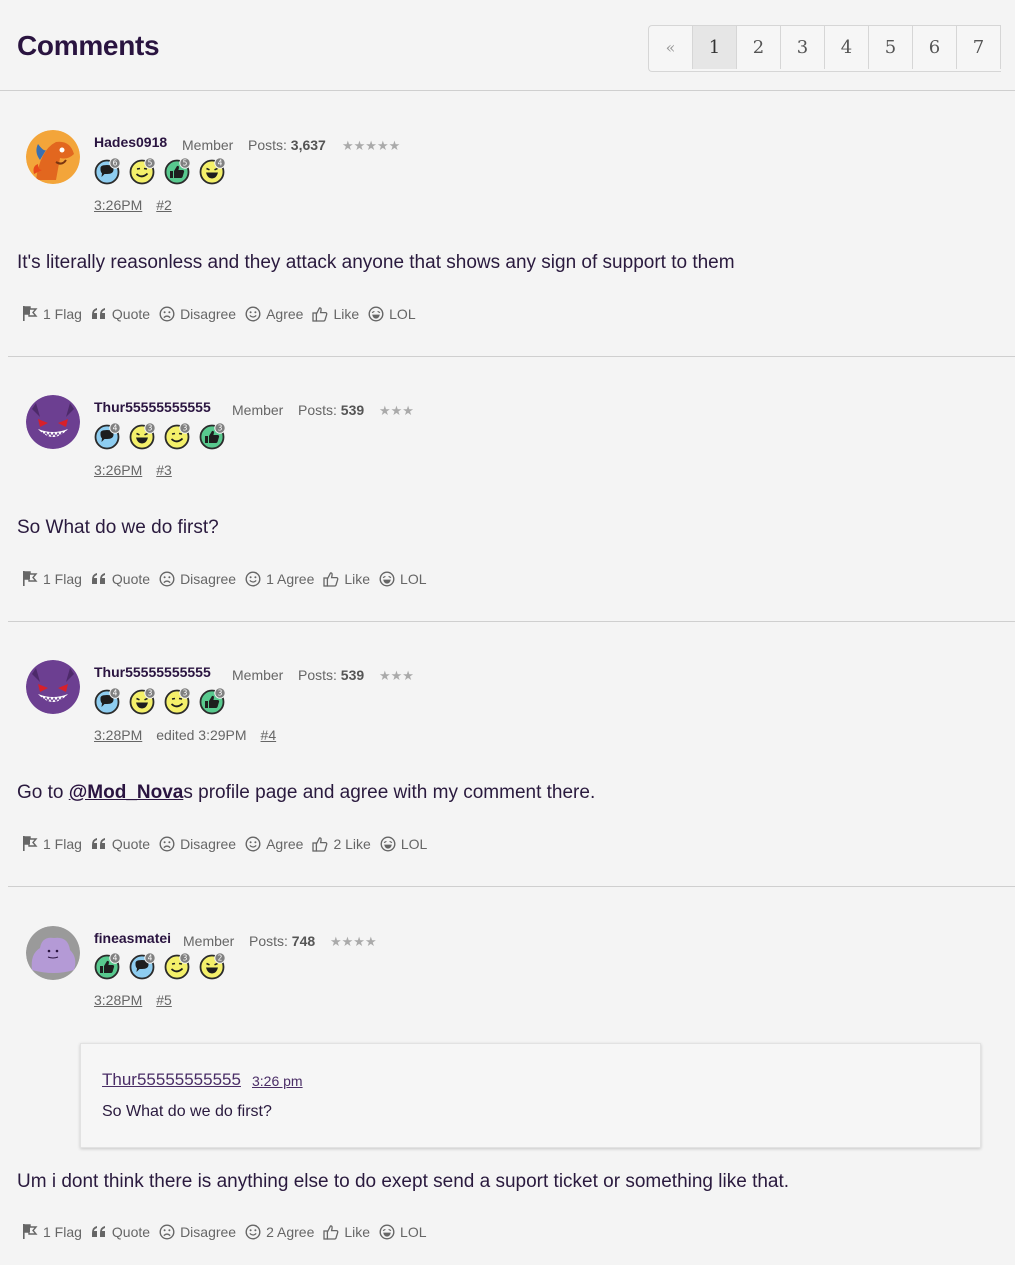 The width and height of the screenshot is (1015, 1265). Describe the element at coordinates (62, 1231) in the screenshot. I see `flag-label: 1 Flag` at that location.